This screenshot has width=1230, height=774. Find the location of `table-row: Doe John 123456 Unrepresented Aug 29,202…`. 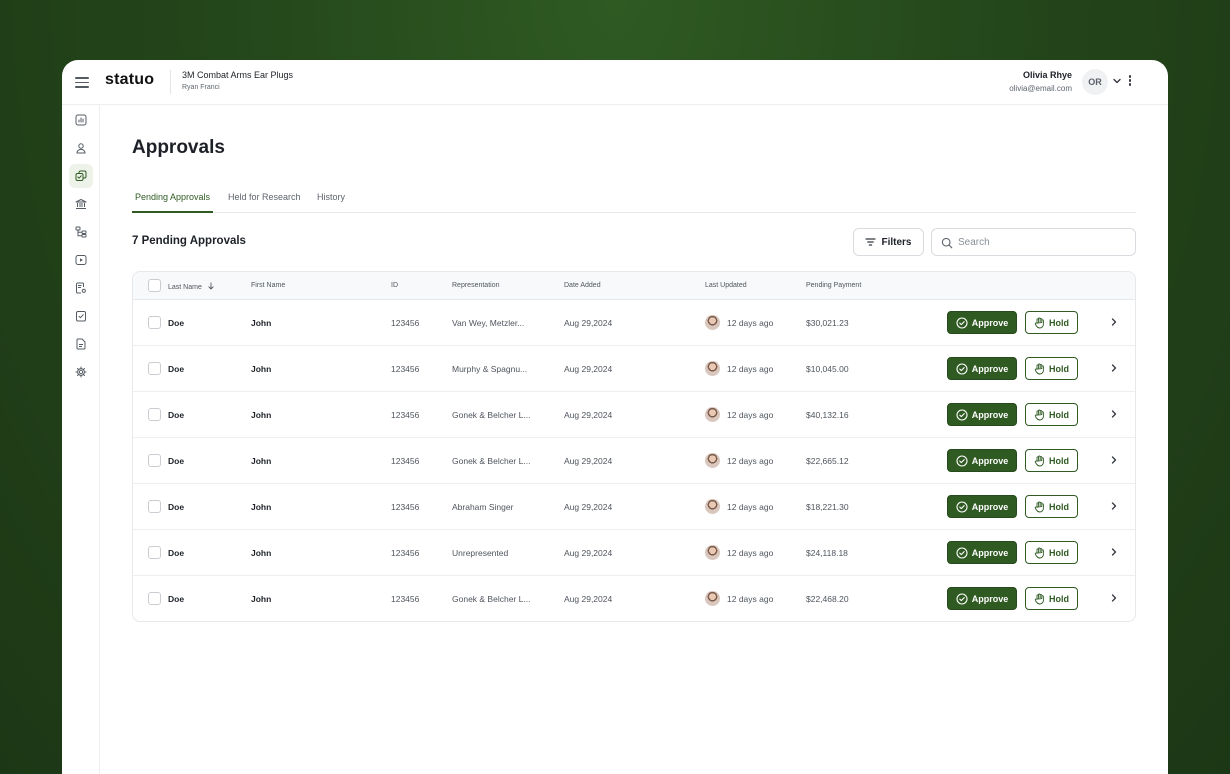

table-row: Doe John 123456 Unrepresented Aug 29,202… is located at coordinates (634, 553).